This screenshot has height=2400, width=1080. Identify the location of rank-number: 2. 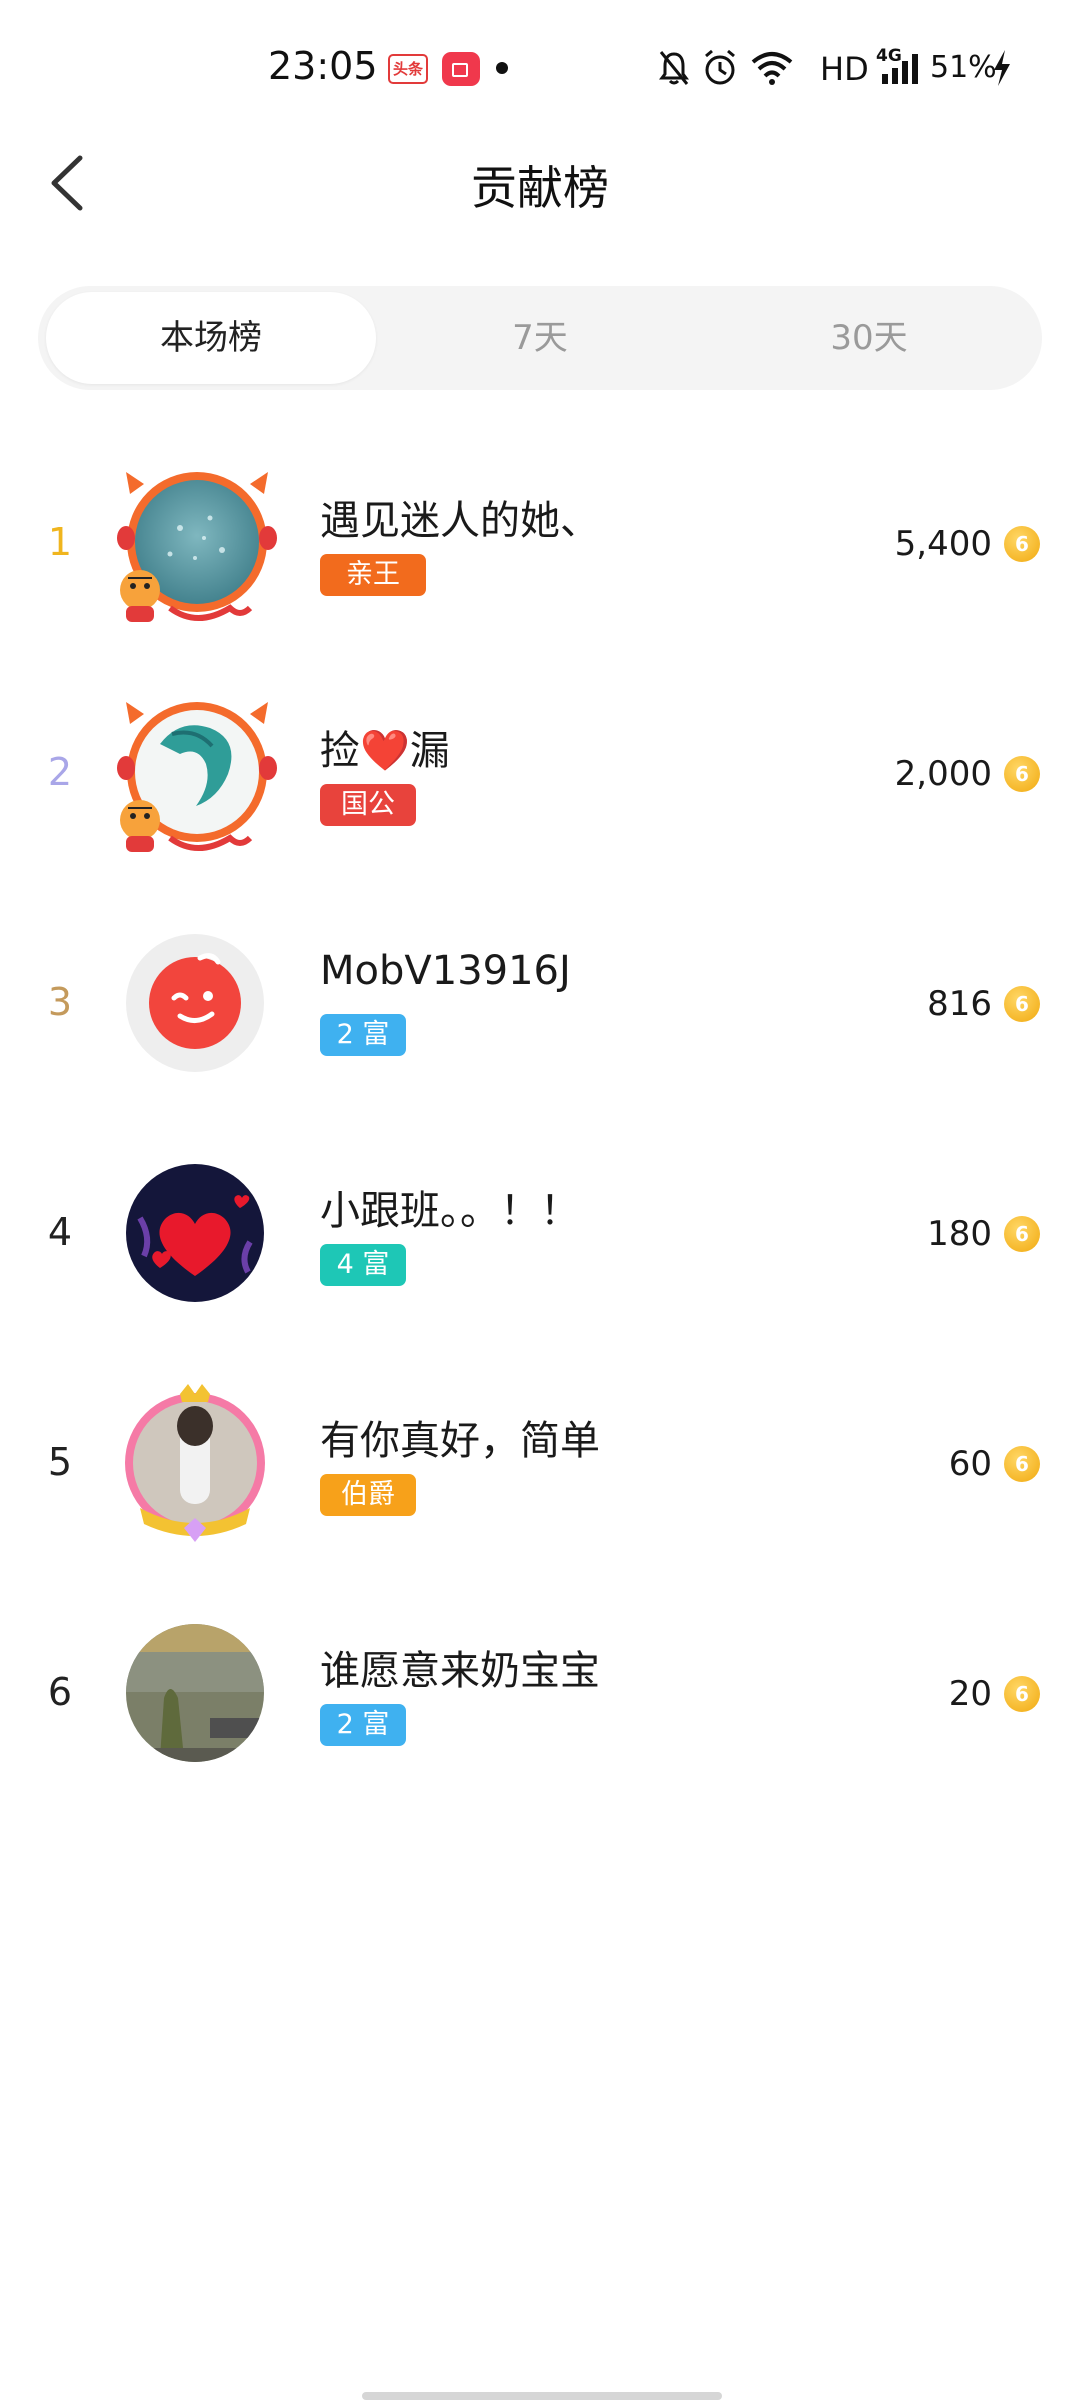
(60, 772).